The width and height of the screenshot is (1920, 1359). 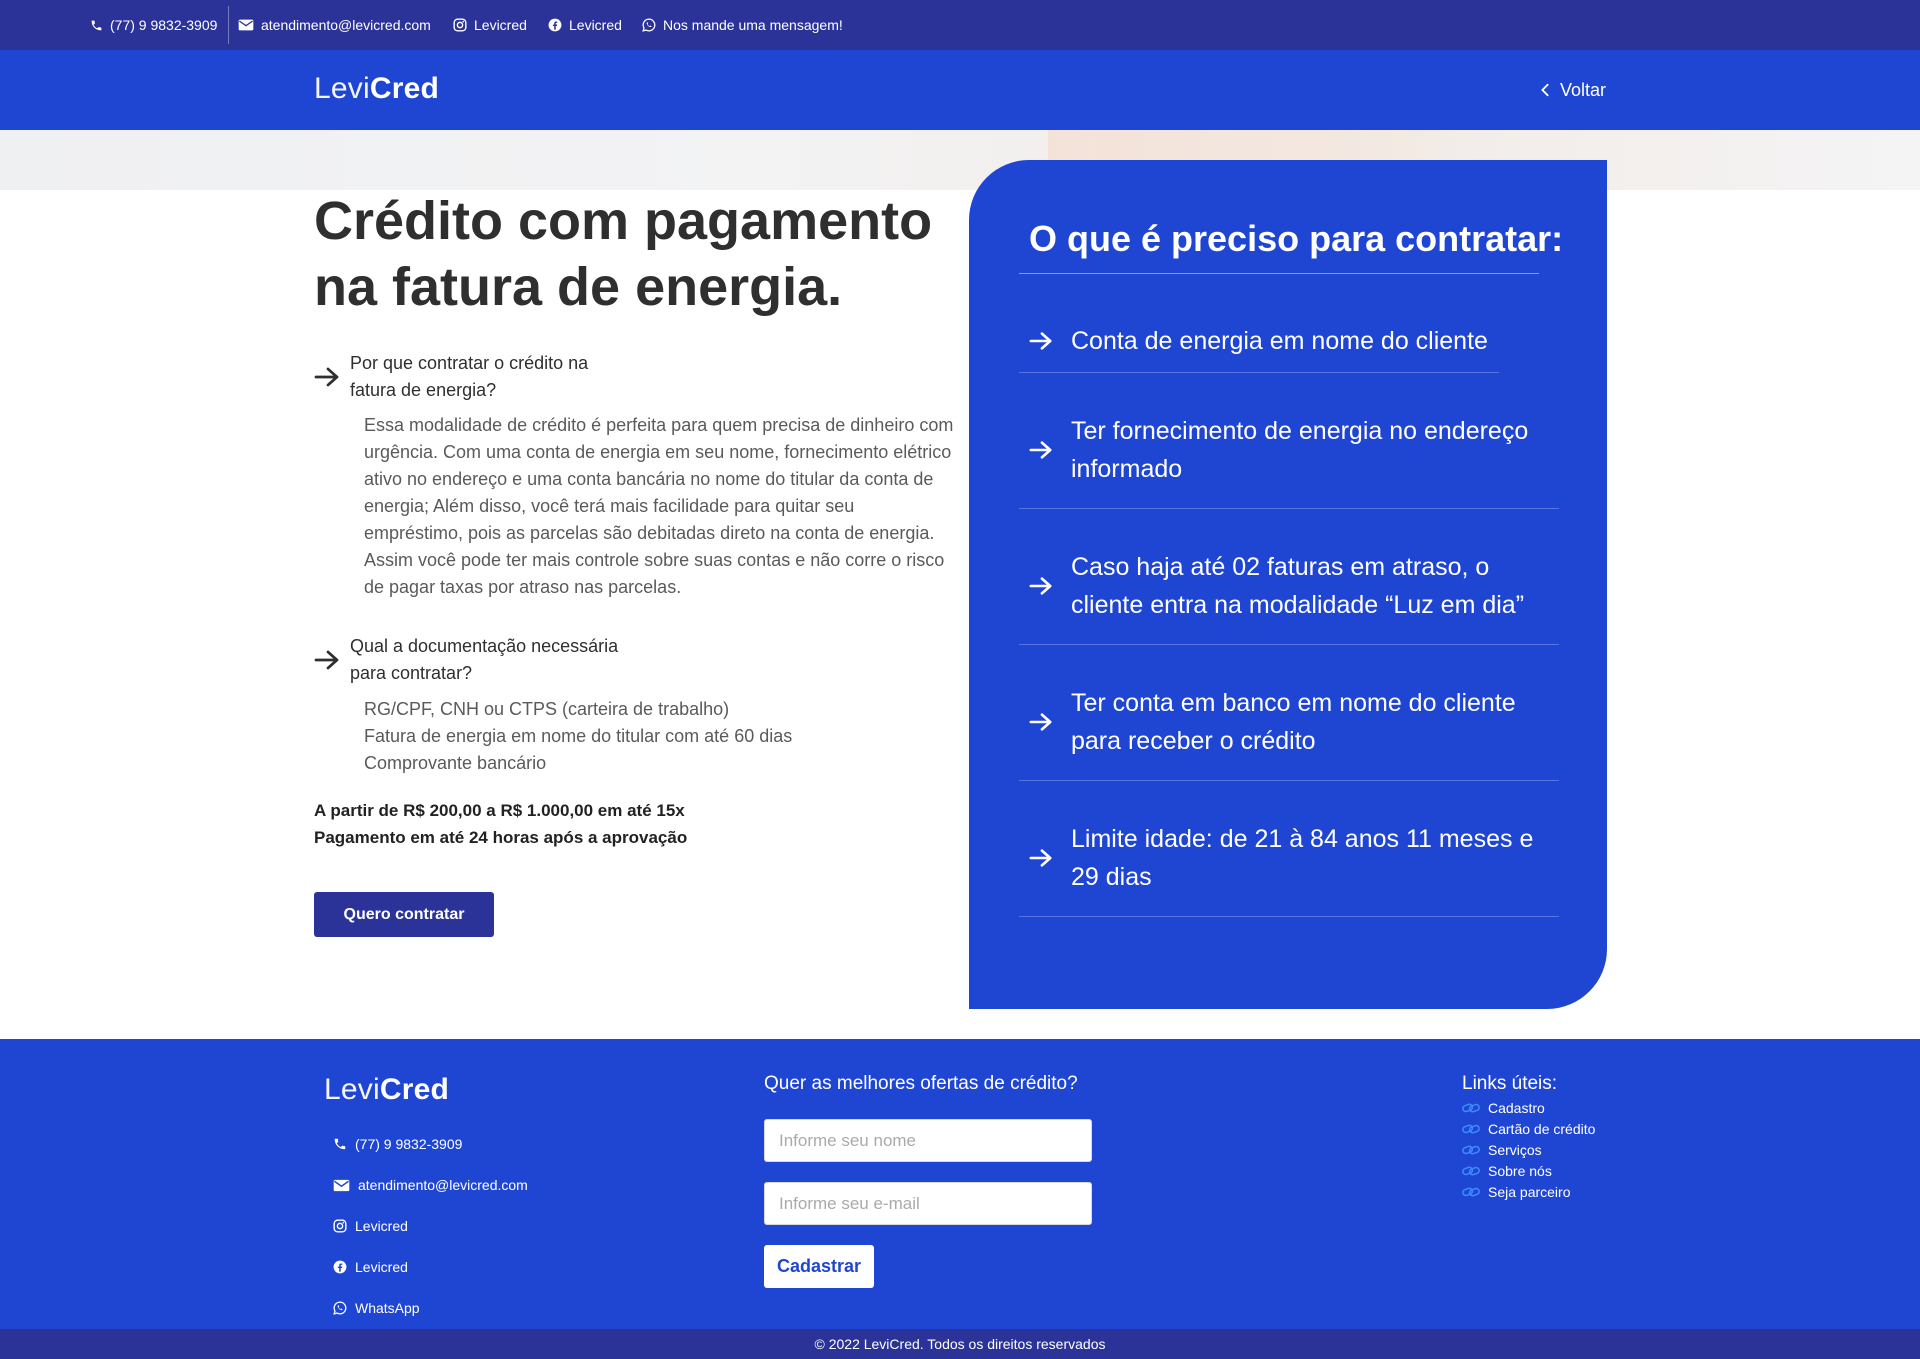 I want to click on footer-facebook-text: Levicred, so click(x=381, y=1267).